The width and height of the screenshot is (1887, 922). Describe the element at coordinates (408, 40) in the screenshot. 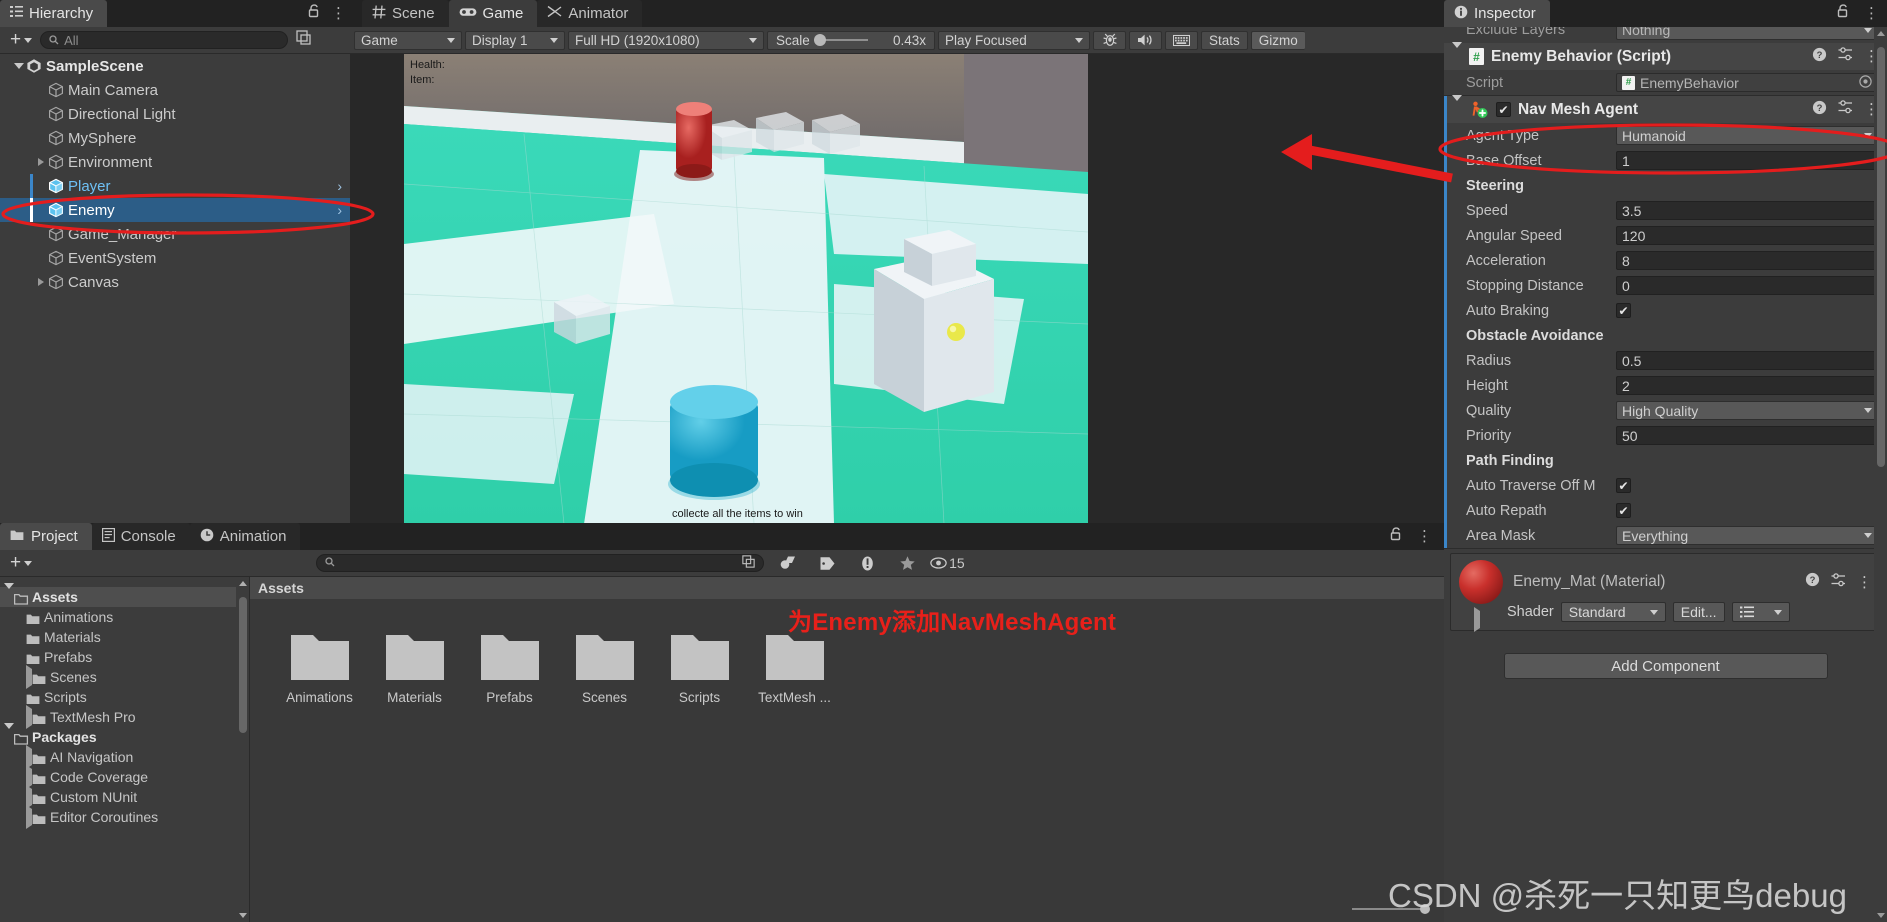

I see `view-mode-dropdown: Game` at that location.